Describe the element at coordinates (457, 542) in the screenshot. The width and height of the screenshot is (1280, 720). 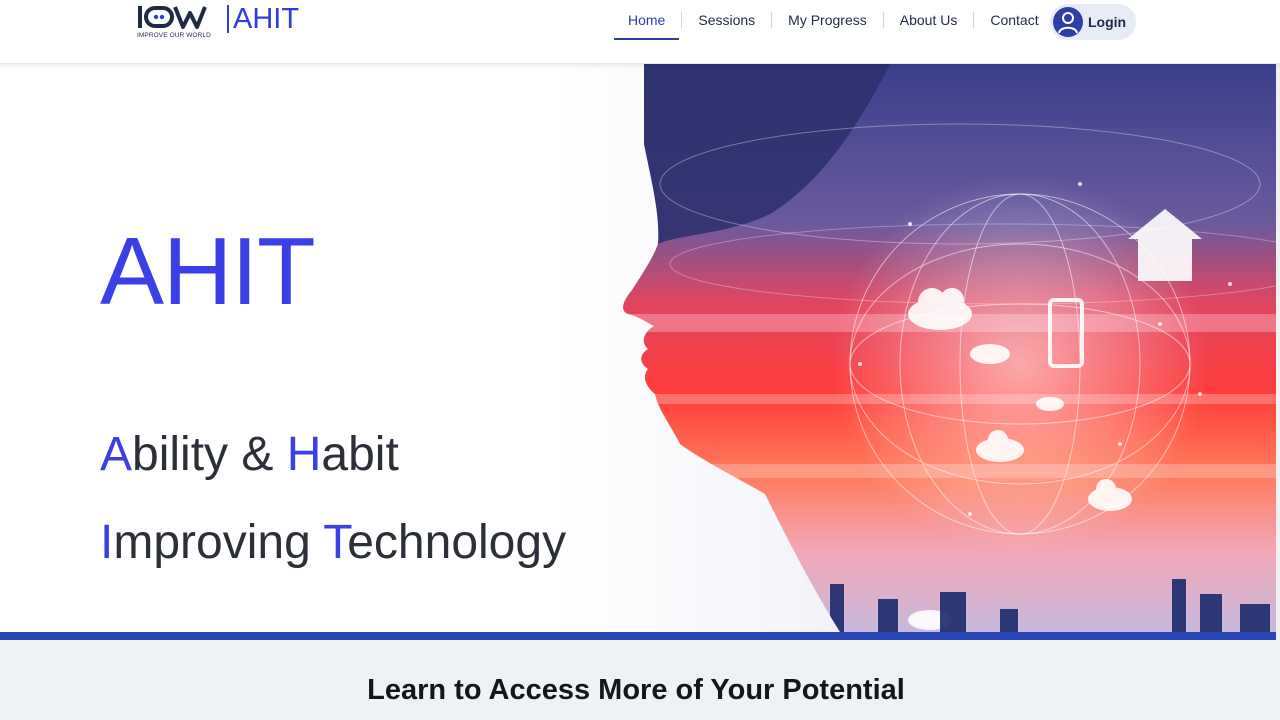
I see `hero-text: echnology` at that location.